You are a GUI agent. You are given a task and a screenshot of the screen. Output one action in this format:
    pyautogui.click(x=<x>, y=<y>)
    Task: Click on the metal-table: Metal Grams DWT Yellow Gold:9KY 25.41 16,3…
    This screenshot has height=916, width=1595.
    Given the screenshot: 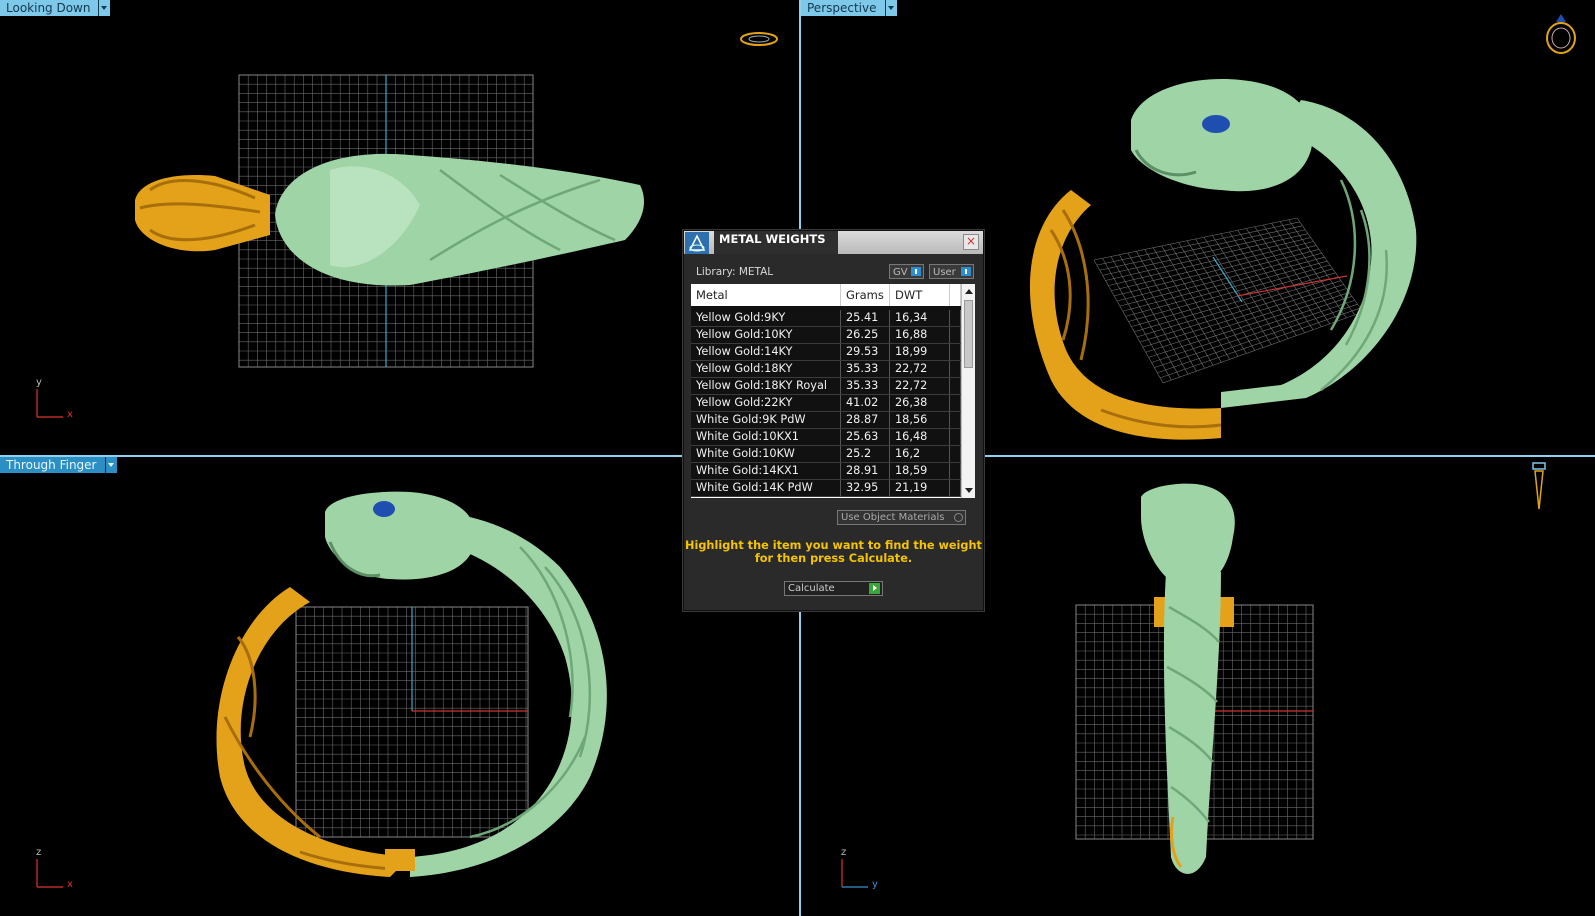 What is the action you would take?
    pyautogui.click(x=826, y=391)
    